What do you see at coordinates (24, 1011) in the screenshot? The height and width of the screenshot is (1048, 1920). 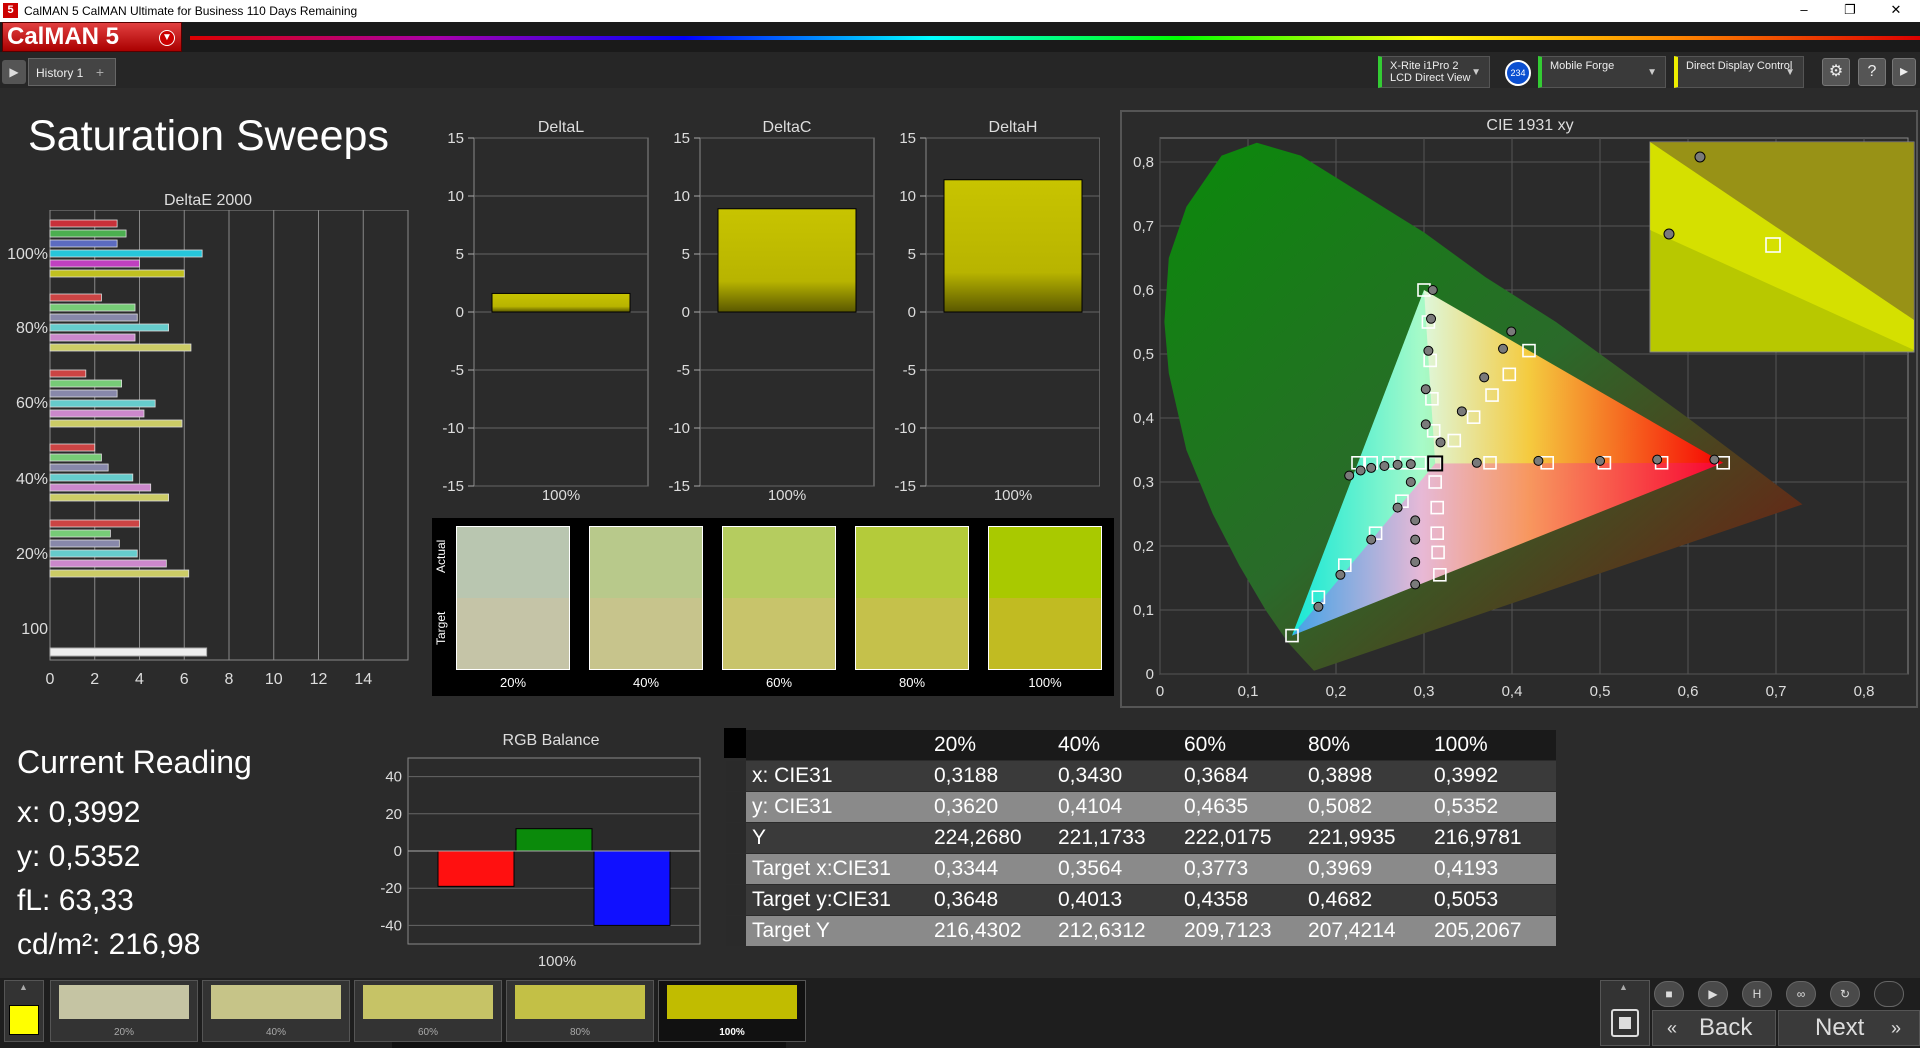 I see `active-color-indicator: ▲` at bounding box center [24, 1011].